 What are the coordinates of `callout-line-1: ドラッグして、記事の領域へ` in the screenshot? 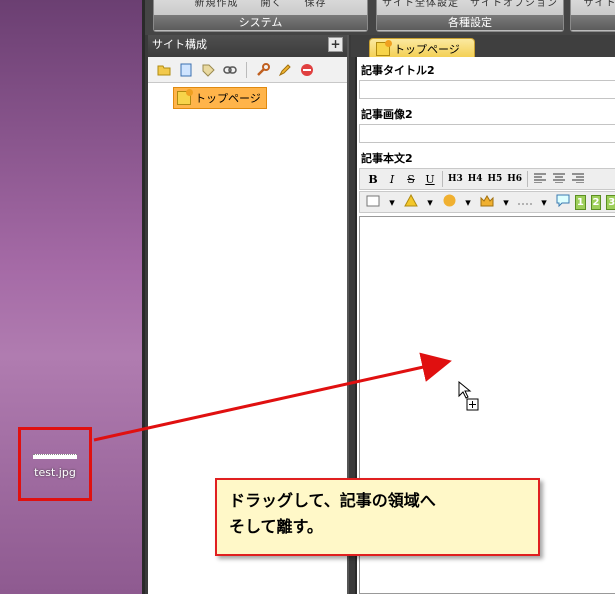 It's located at (332, 500).